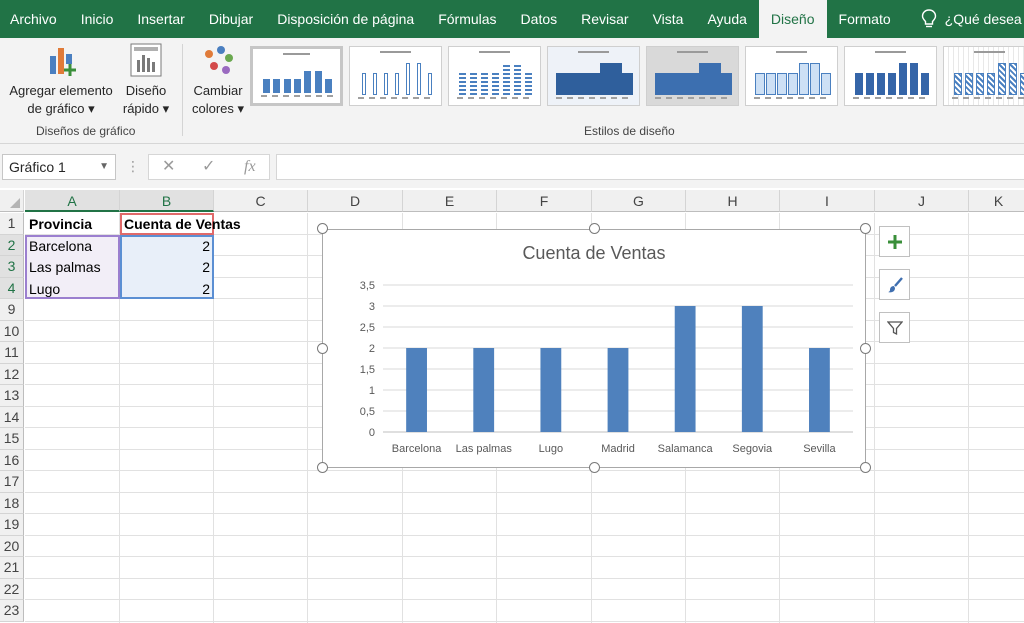 This screenshot has height=623, width=1024. Describe the element at coordinates (792, 19) in the screenshot. I see `tab-diseno: Diseño` at that location.